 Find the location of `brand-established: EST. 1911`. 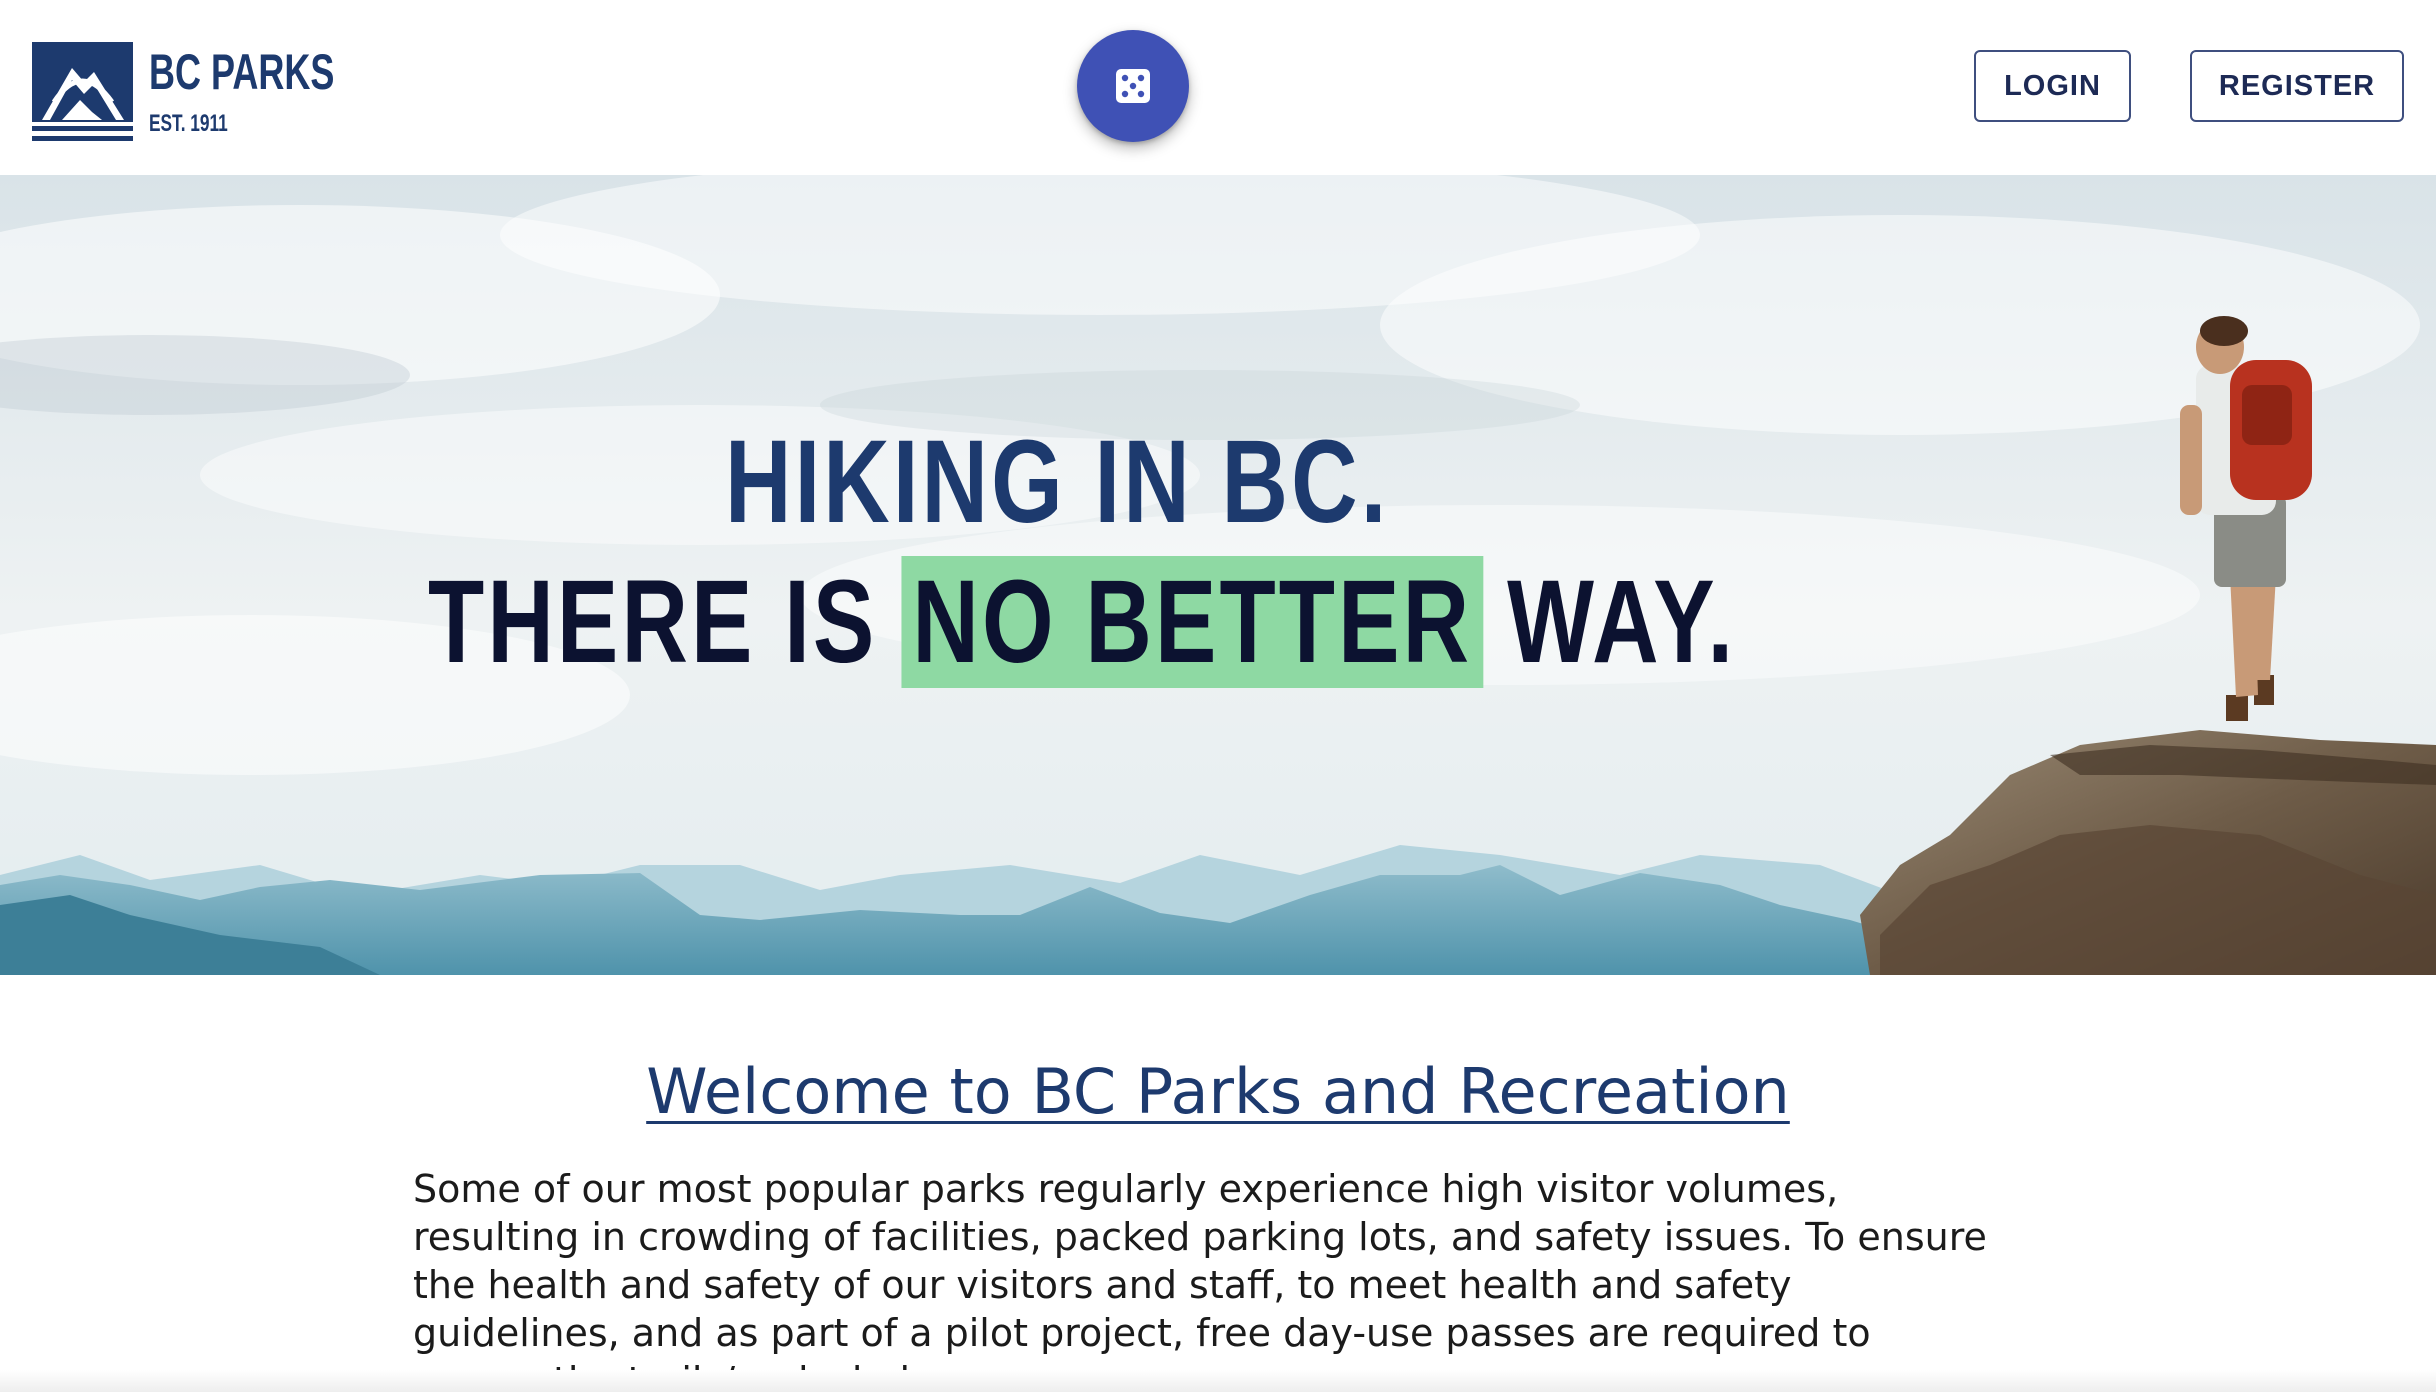

brand-established: EST. 1911 is located at coordinates (188, 123).